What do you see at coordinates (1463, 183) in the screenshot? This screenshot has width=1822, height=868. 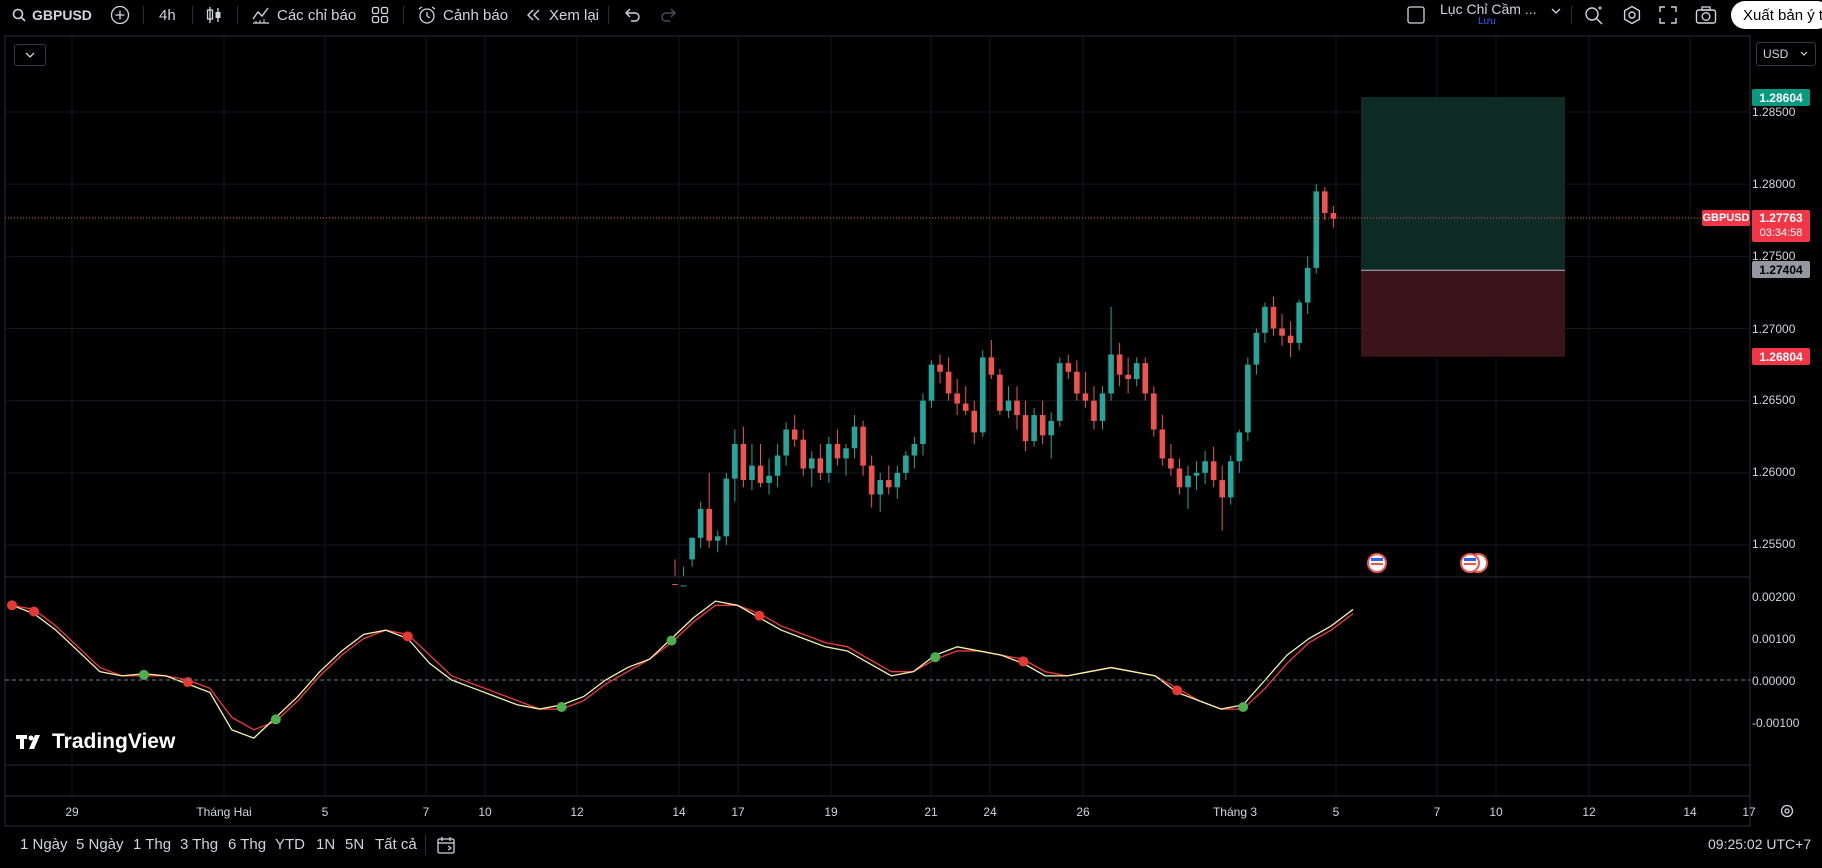 I see `target-zone` at bounding box center [1463, 183].